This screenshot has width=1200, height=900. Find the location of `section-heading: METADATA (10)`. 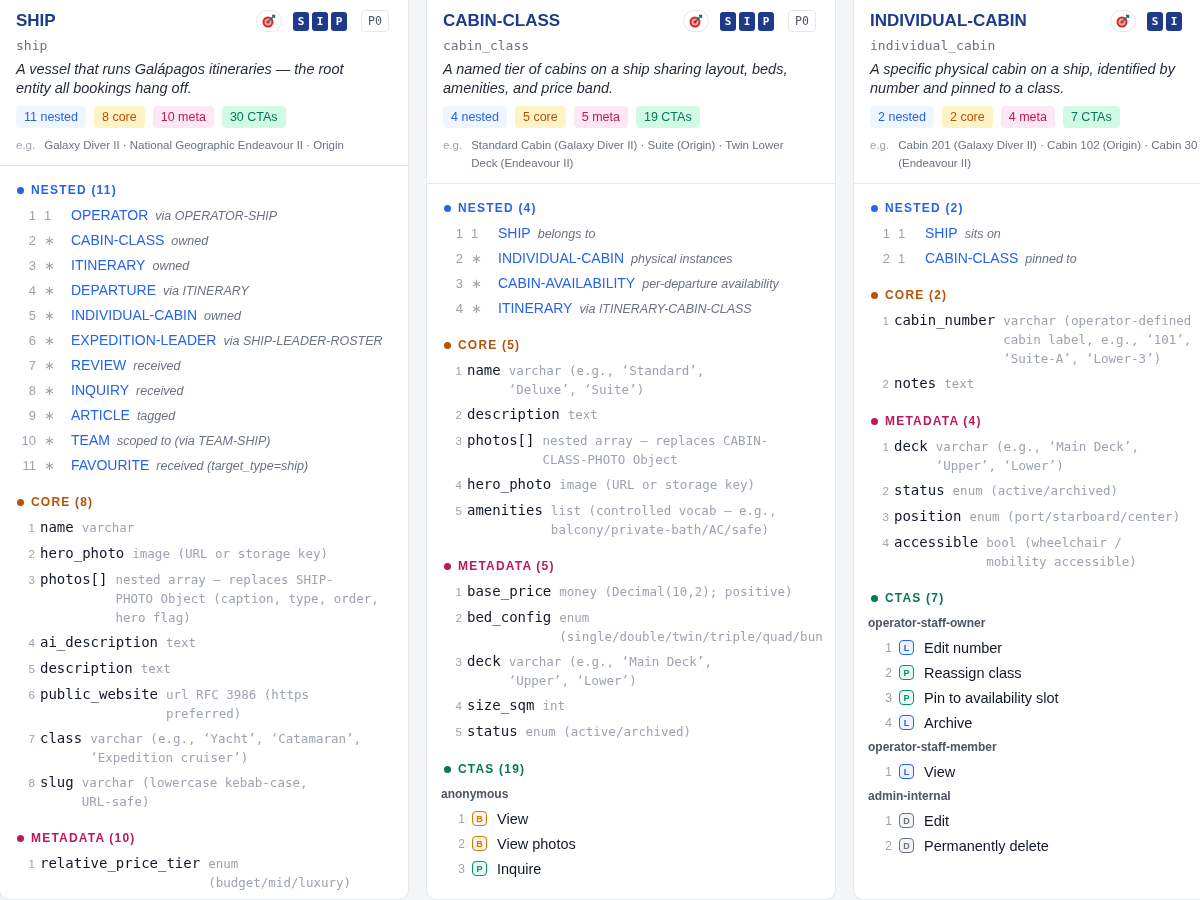

section-heading: METADATA (10) is located at coordinates (83, 838).